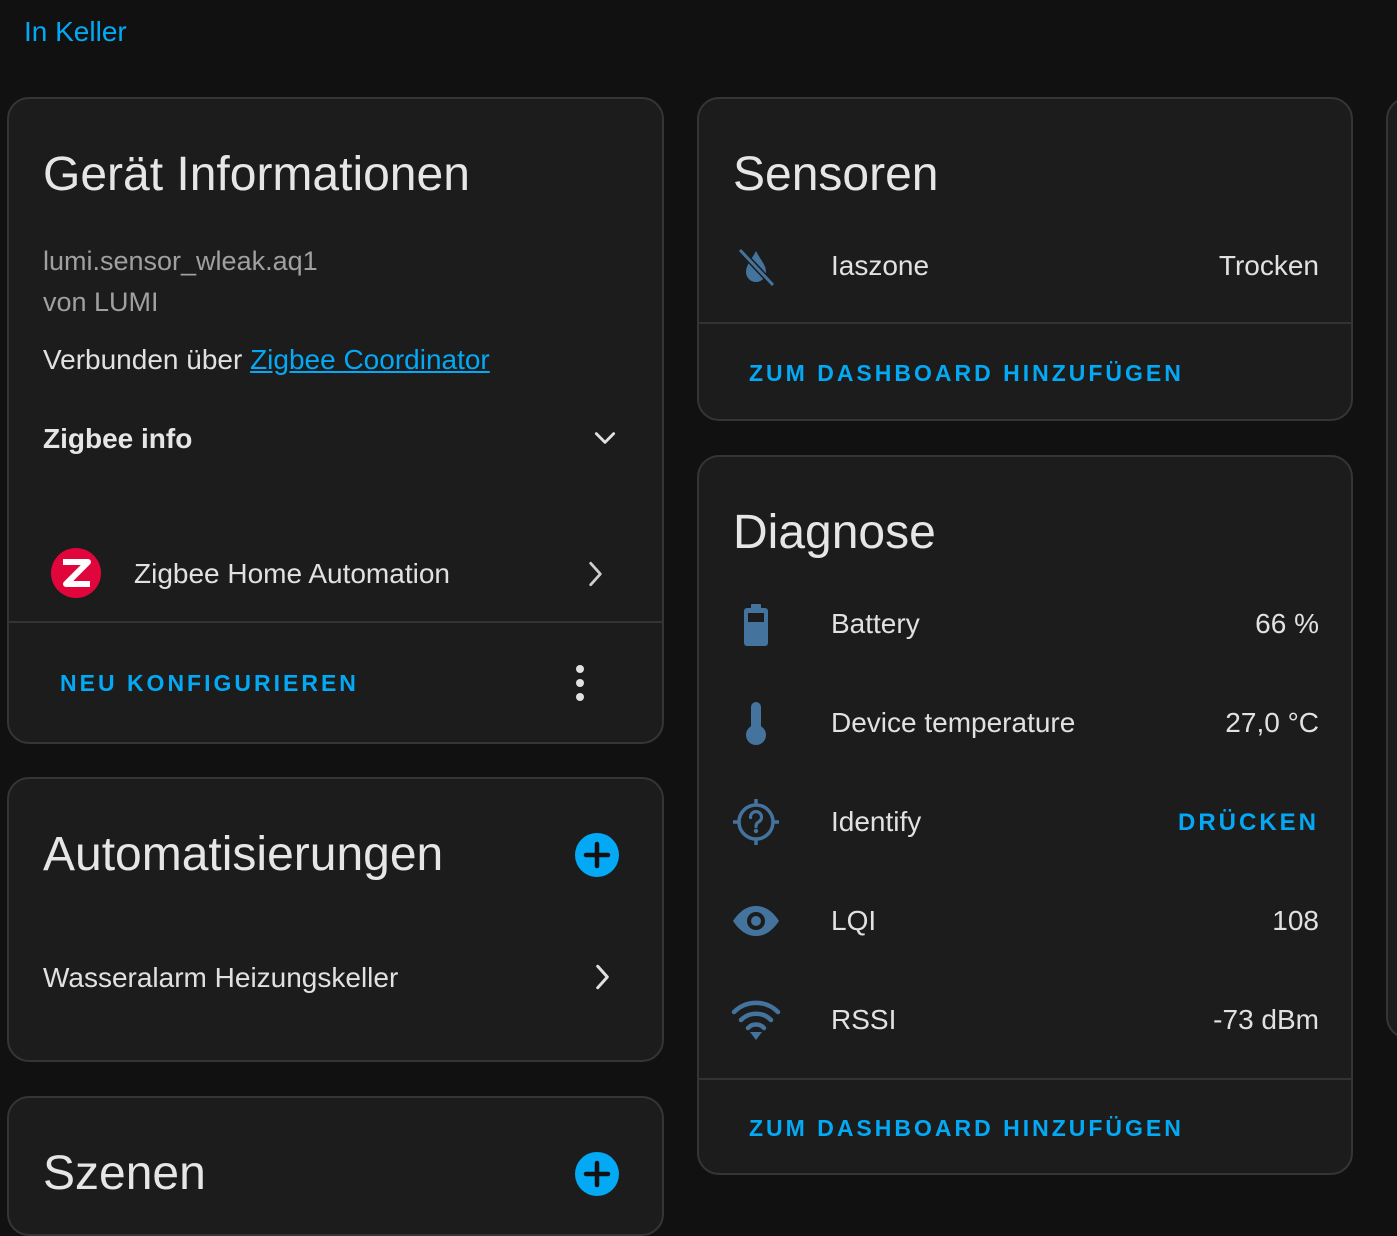 This screenshot has width=1397, height=1236. I want to click on integration-row: Zigbee Home Automation, so click(335, 574).